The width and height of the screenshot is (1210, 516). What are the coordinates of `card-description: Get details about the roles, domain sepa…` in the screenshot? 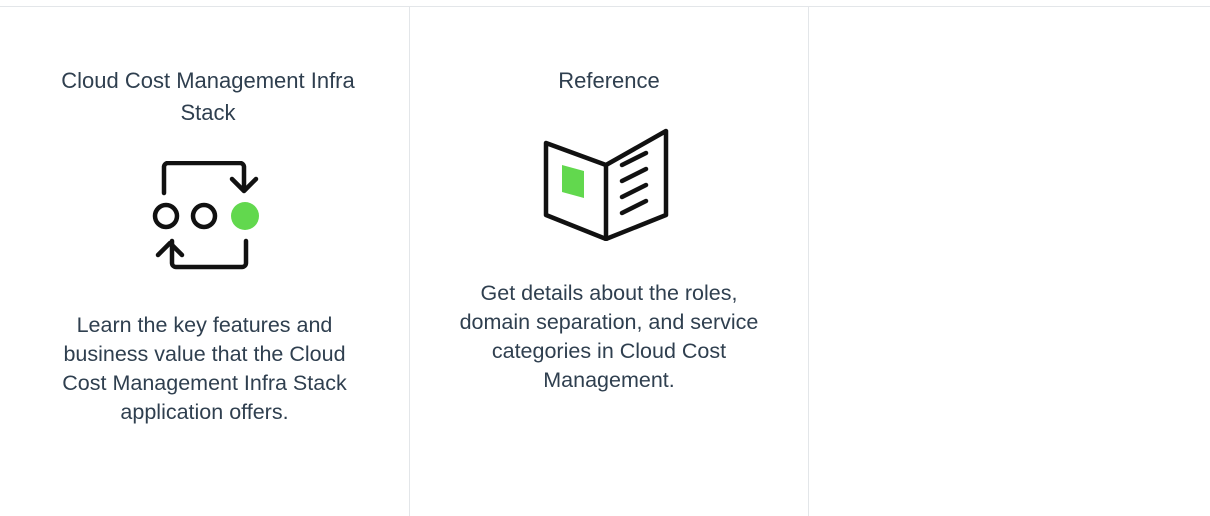 It's located at (609, 336).